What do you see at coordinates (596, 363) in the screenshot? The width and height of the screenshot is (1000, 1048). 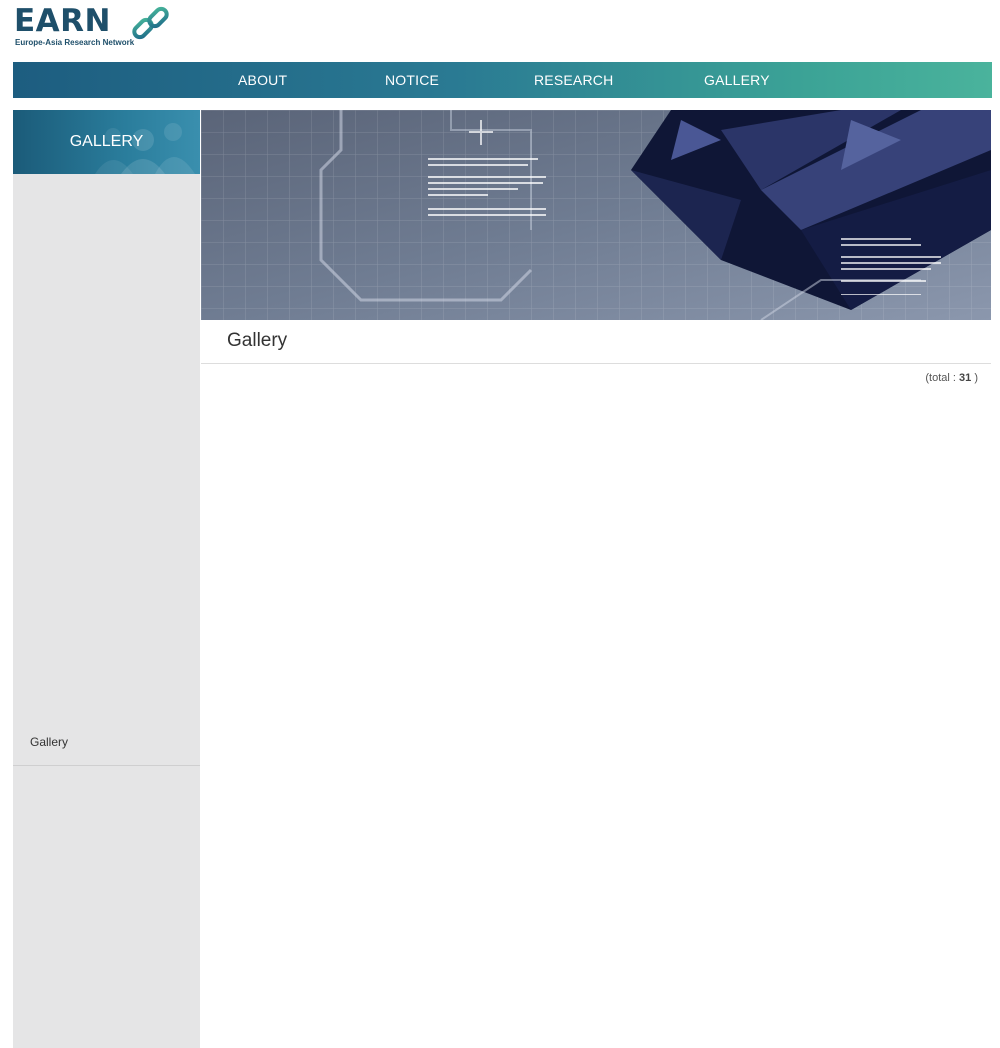 I see `title-divider` at bounding box center [596, 363].